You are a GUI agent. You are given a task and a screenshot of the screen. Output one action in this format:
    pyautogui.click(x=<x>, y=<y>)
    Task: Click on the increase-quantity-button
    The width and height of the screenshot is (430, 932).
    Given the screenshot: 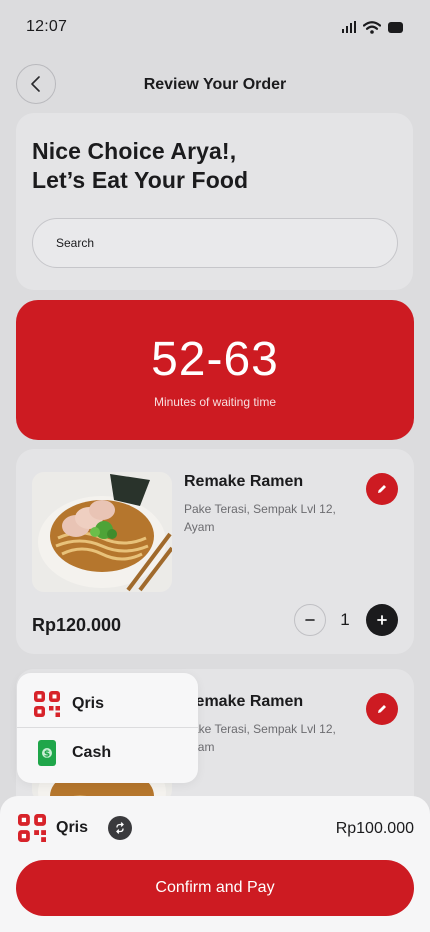 What is the action you would take?
    pyautogui.click(x=382, y=620)
    